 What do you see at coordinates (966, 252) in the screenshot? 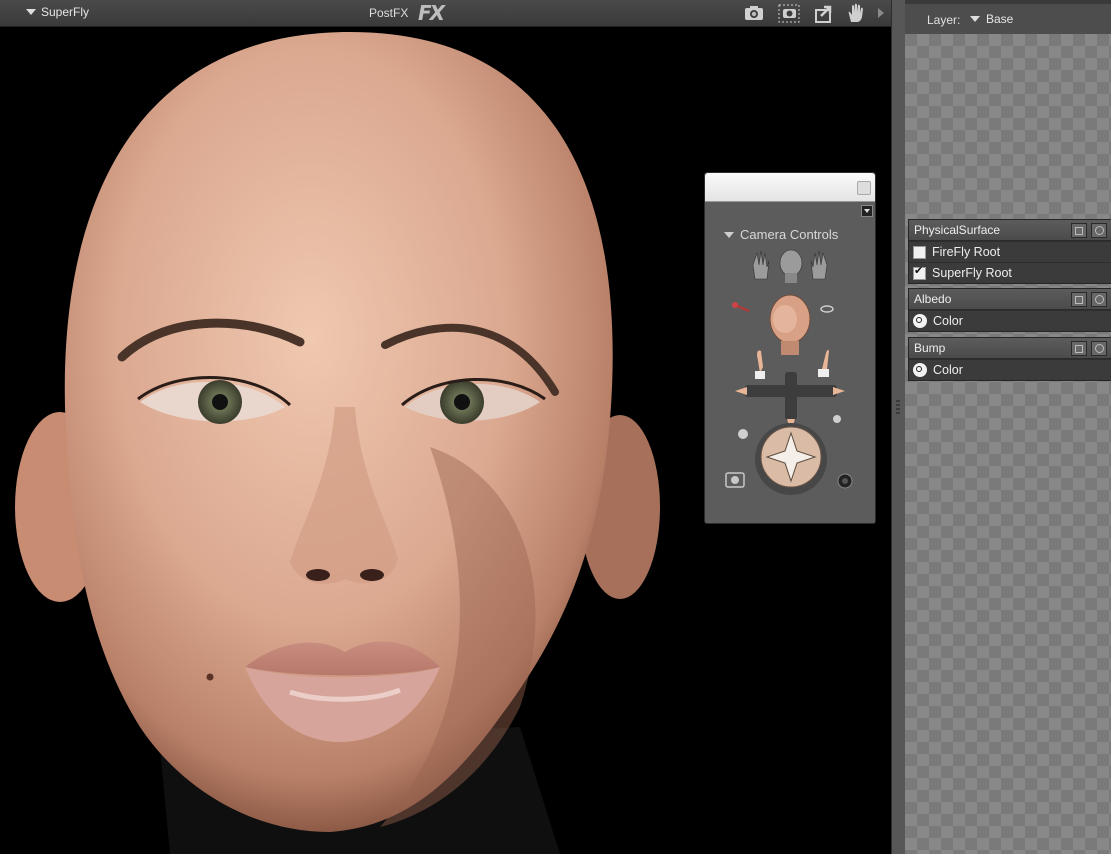
I see `node-input-label: FireFly Root` at bounding box center [966, 252].